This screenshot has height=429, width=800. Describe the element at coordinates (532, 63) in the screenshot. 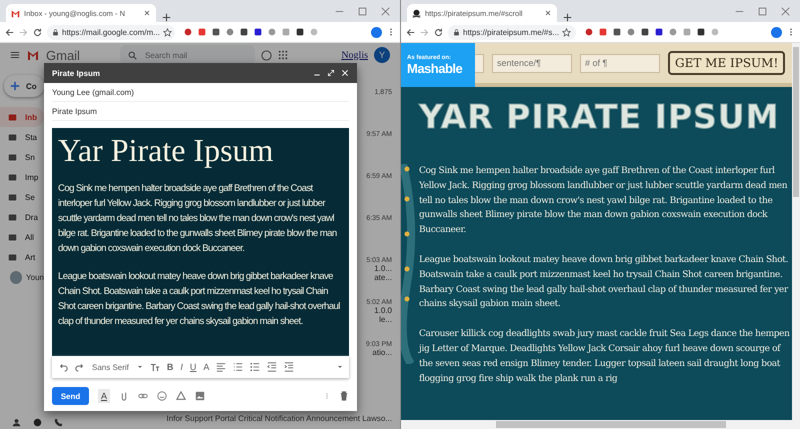

I see `input-field: sentence/¶` at that location.